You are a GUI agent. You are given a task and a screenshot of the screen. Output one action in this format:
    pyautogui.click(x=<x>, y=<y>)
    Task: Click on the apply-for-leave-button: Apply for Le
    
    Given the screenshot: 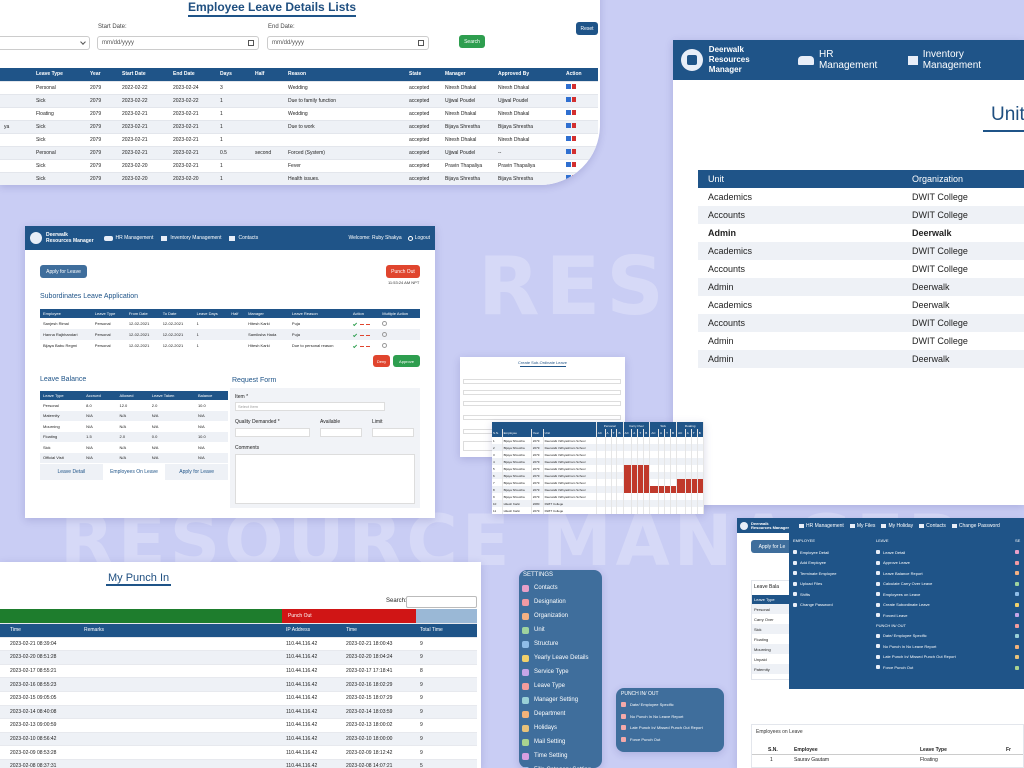 What is the action you would take?
    pyautogui.click(x=772, y=546)
    